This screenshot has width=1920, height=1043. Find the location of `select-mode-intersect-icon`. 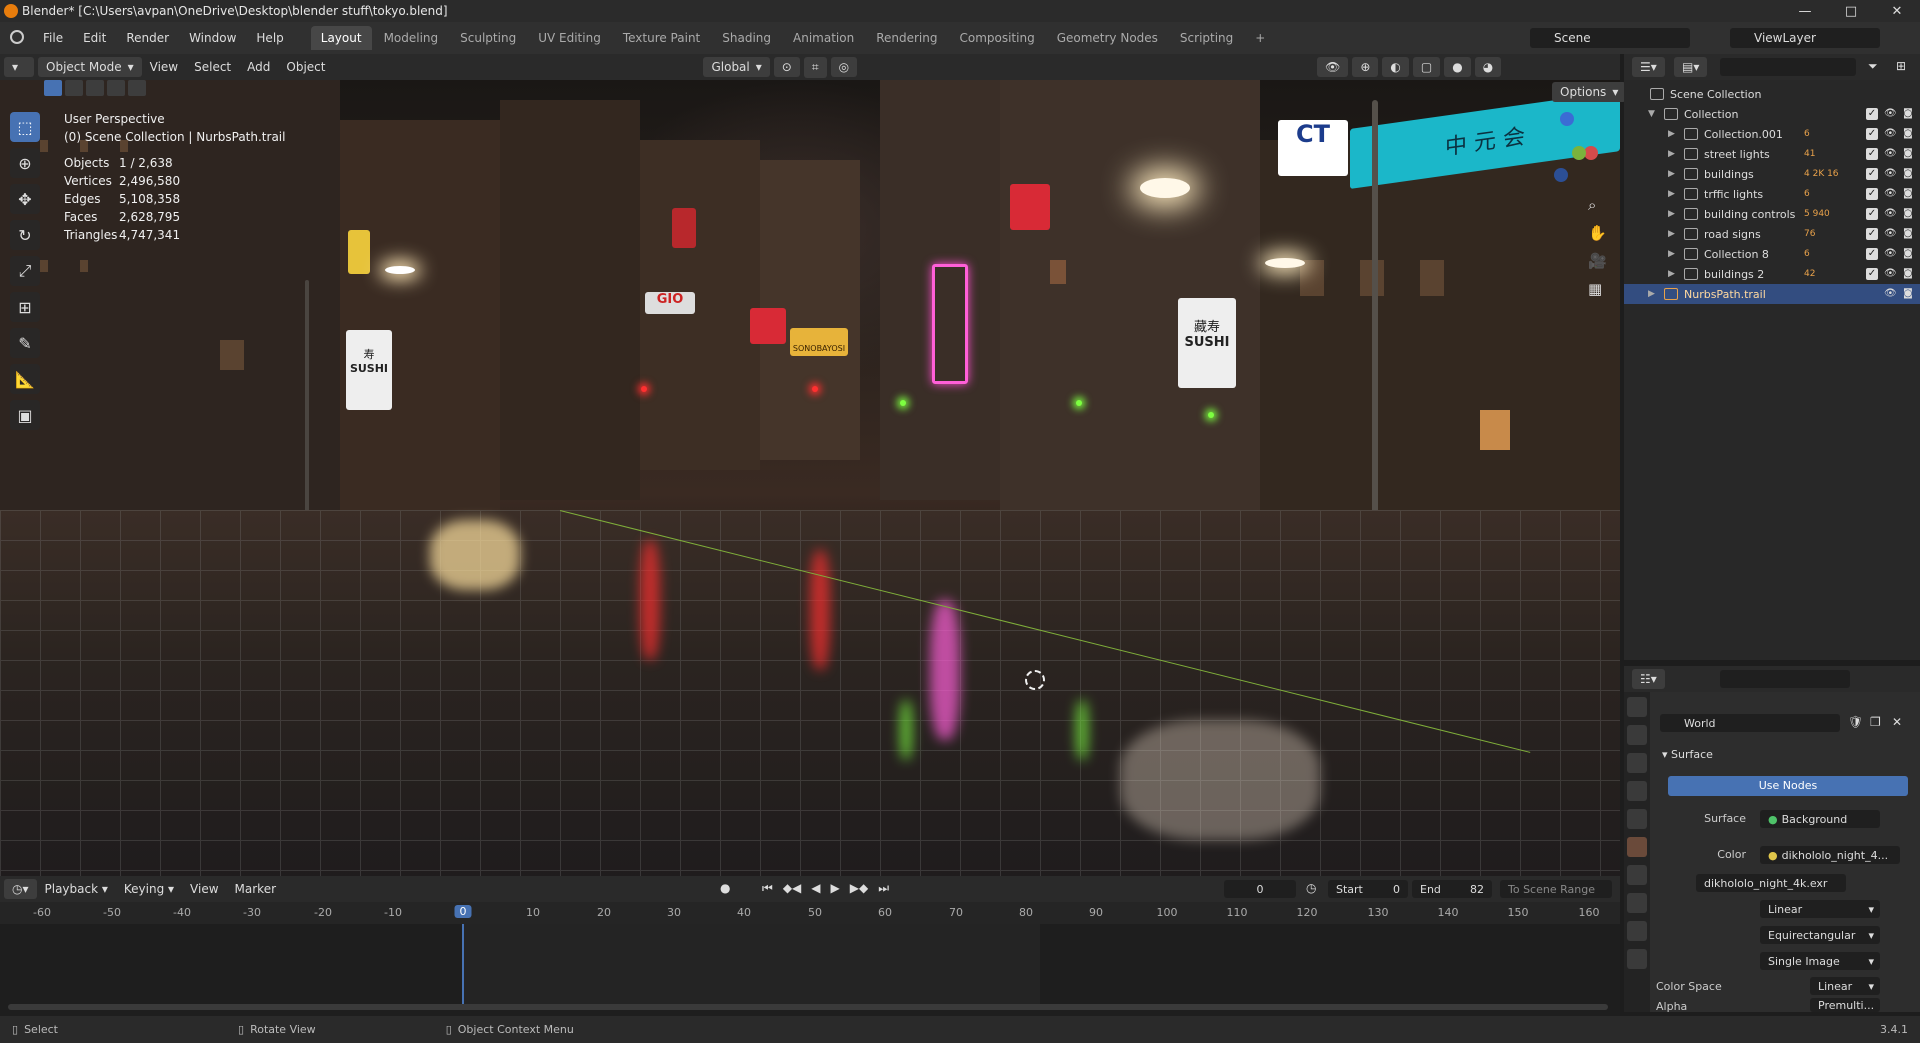

select-mode-intersect-icon is located at coordinates (137, 88).